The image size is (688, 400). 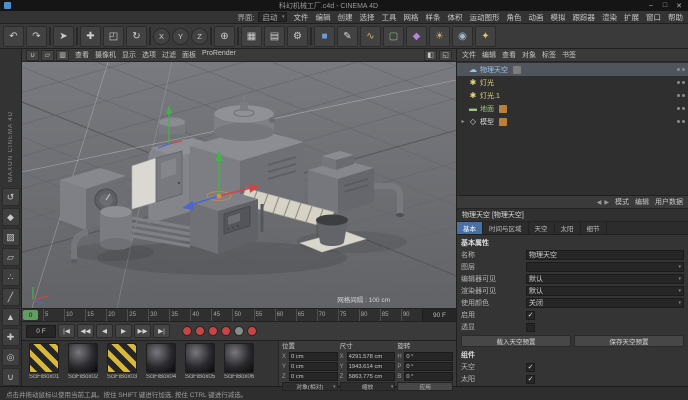 What do you see at coordinates (345, 17) in the screenshot?
I see `menu-item: 创建` at bounding box center [345, 17].